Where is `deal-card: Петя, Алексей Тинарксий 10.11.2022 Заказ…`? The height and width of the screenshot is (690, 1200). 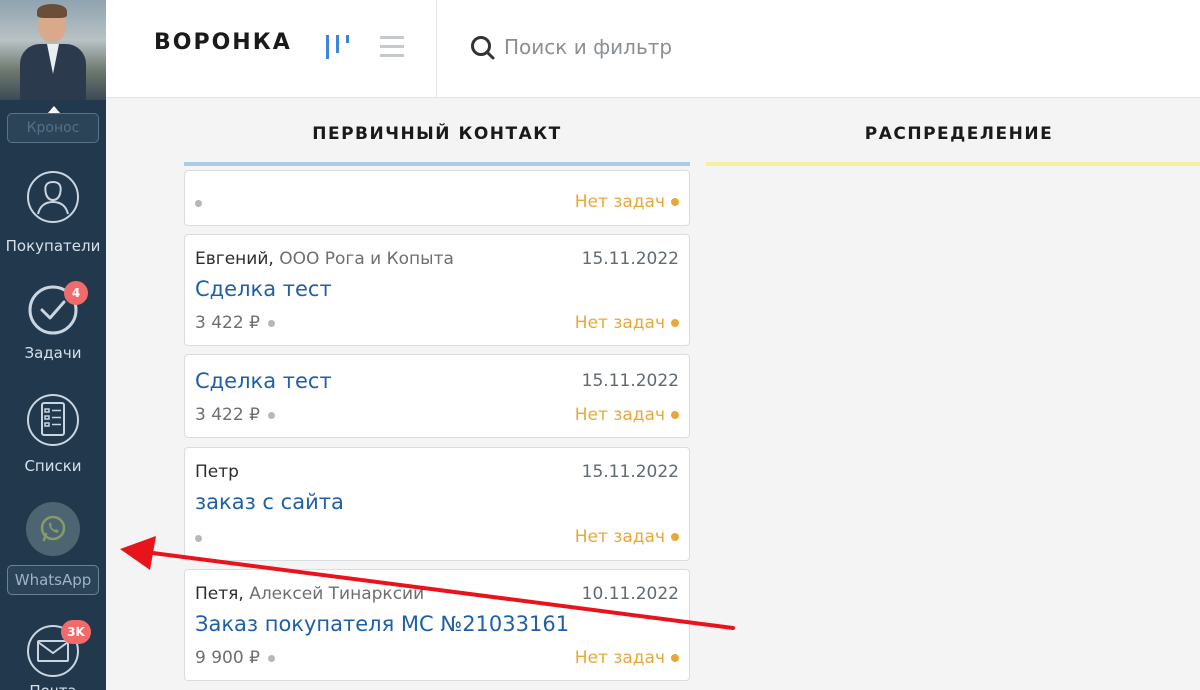
deal-card: Петя, Алексей Тинарксий 10.11.2022 Заказ… is located at coordinates (437, 625).